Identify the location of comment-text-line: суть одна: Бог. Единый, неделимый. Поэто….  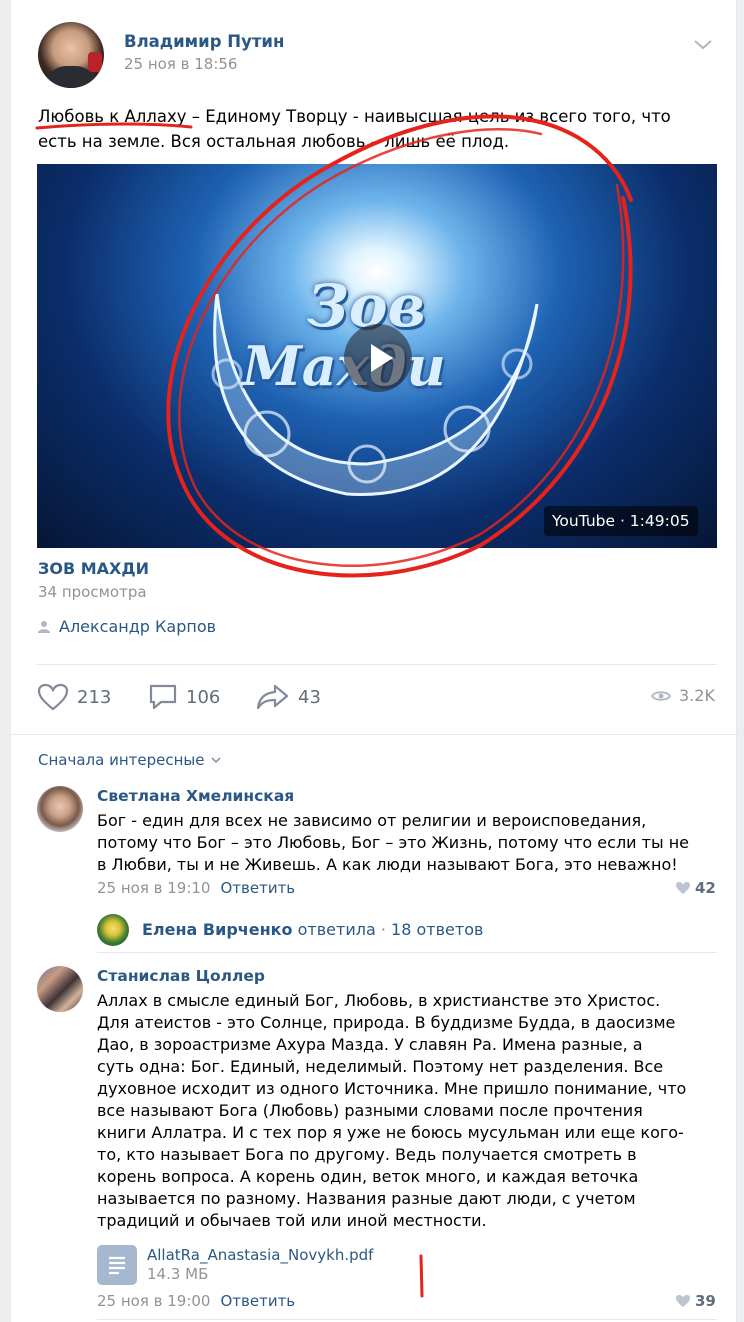
(380, 1066).